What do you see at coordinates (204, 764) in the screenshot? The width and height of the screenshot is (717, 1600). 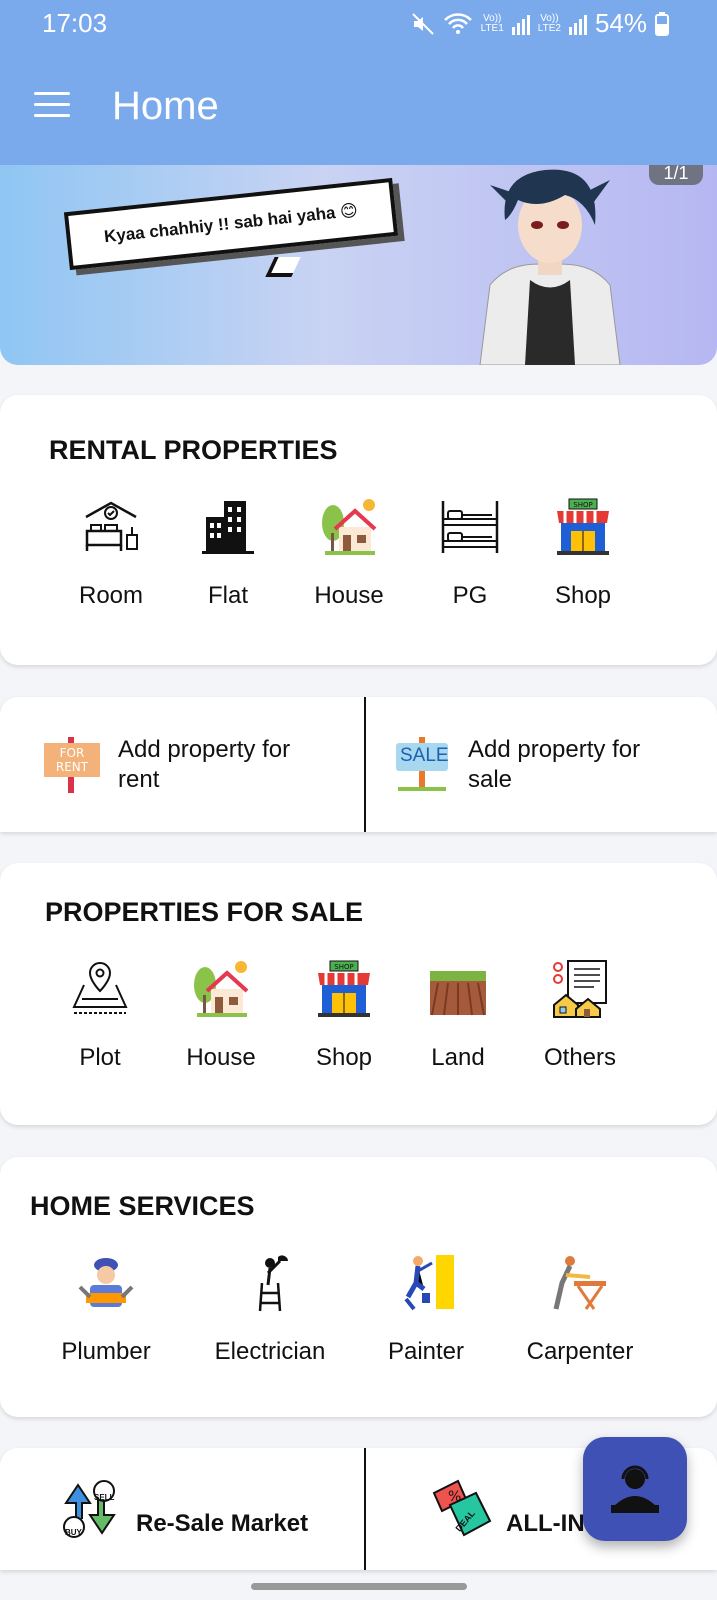 I see `add-rent-label: Add property for rent` at bounding box center [204, 764].